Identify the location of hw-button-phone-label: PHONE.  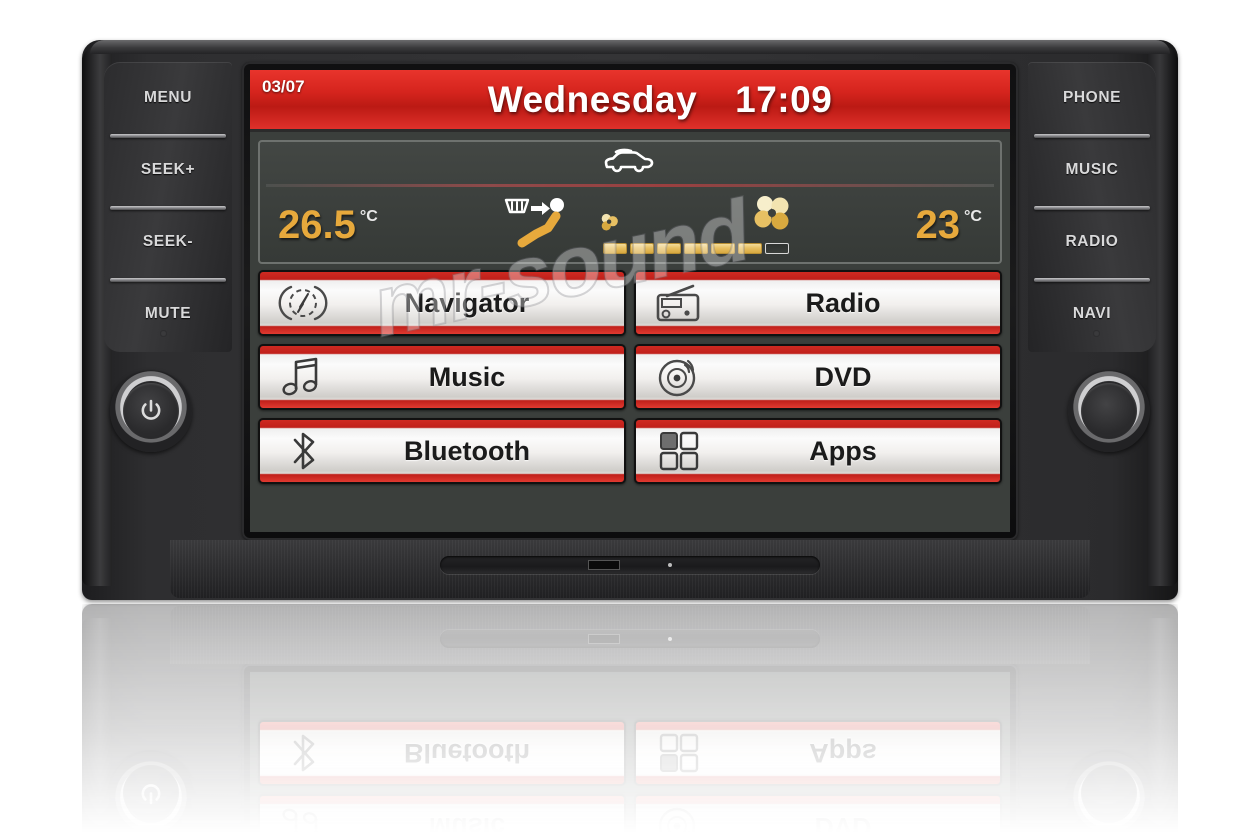
(1092, 97).